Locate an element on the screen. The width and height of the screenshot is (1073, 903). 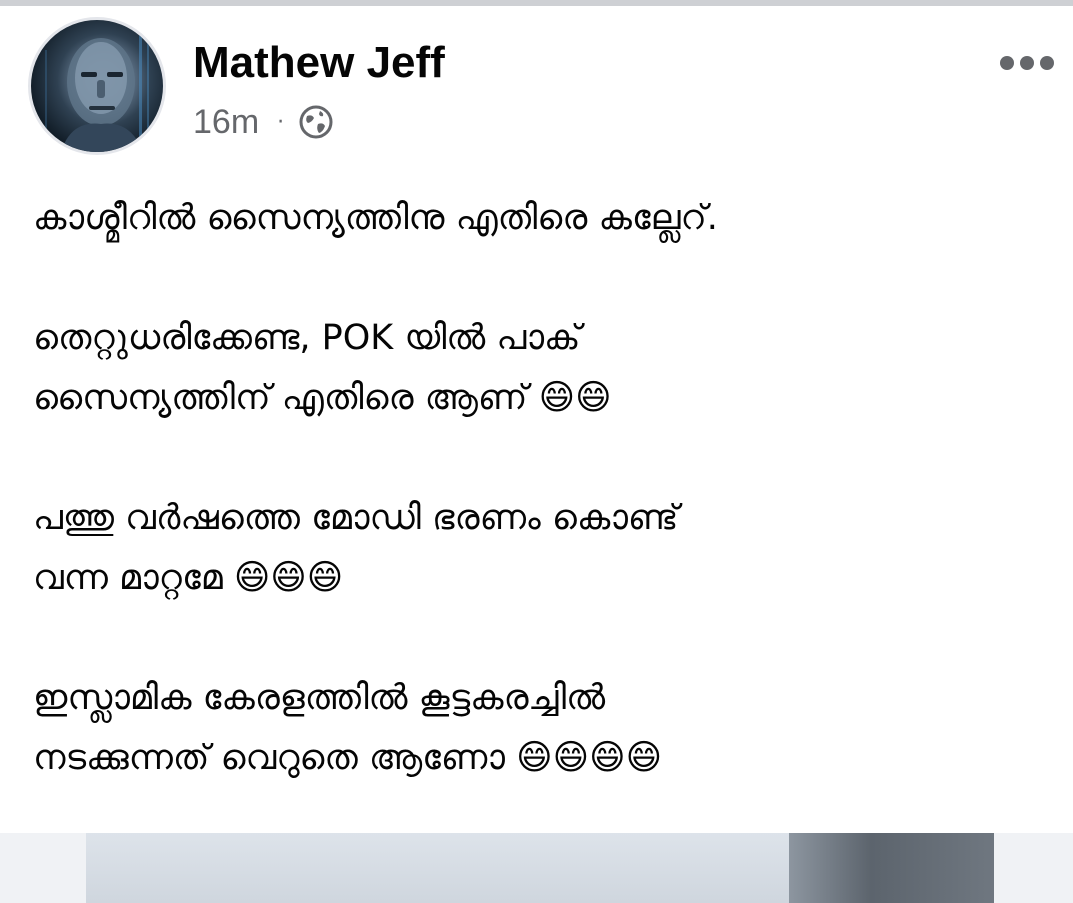
more-horizontal-icon is located at coordinates (1028, 63).